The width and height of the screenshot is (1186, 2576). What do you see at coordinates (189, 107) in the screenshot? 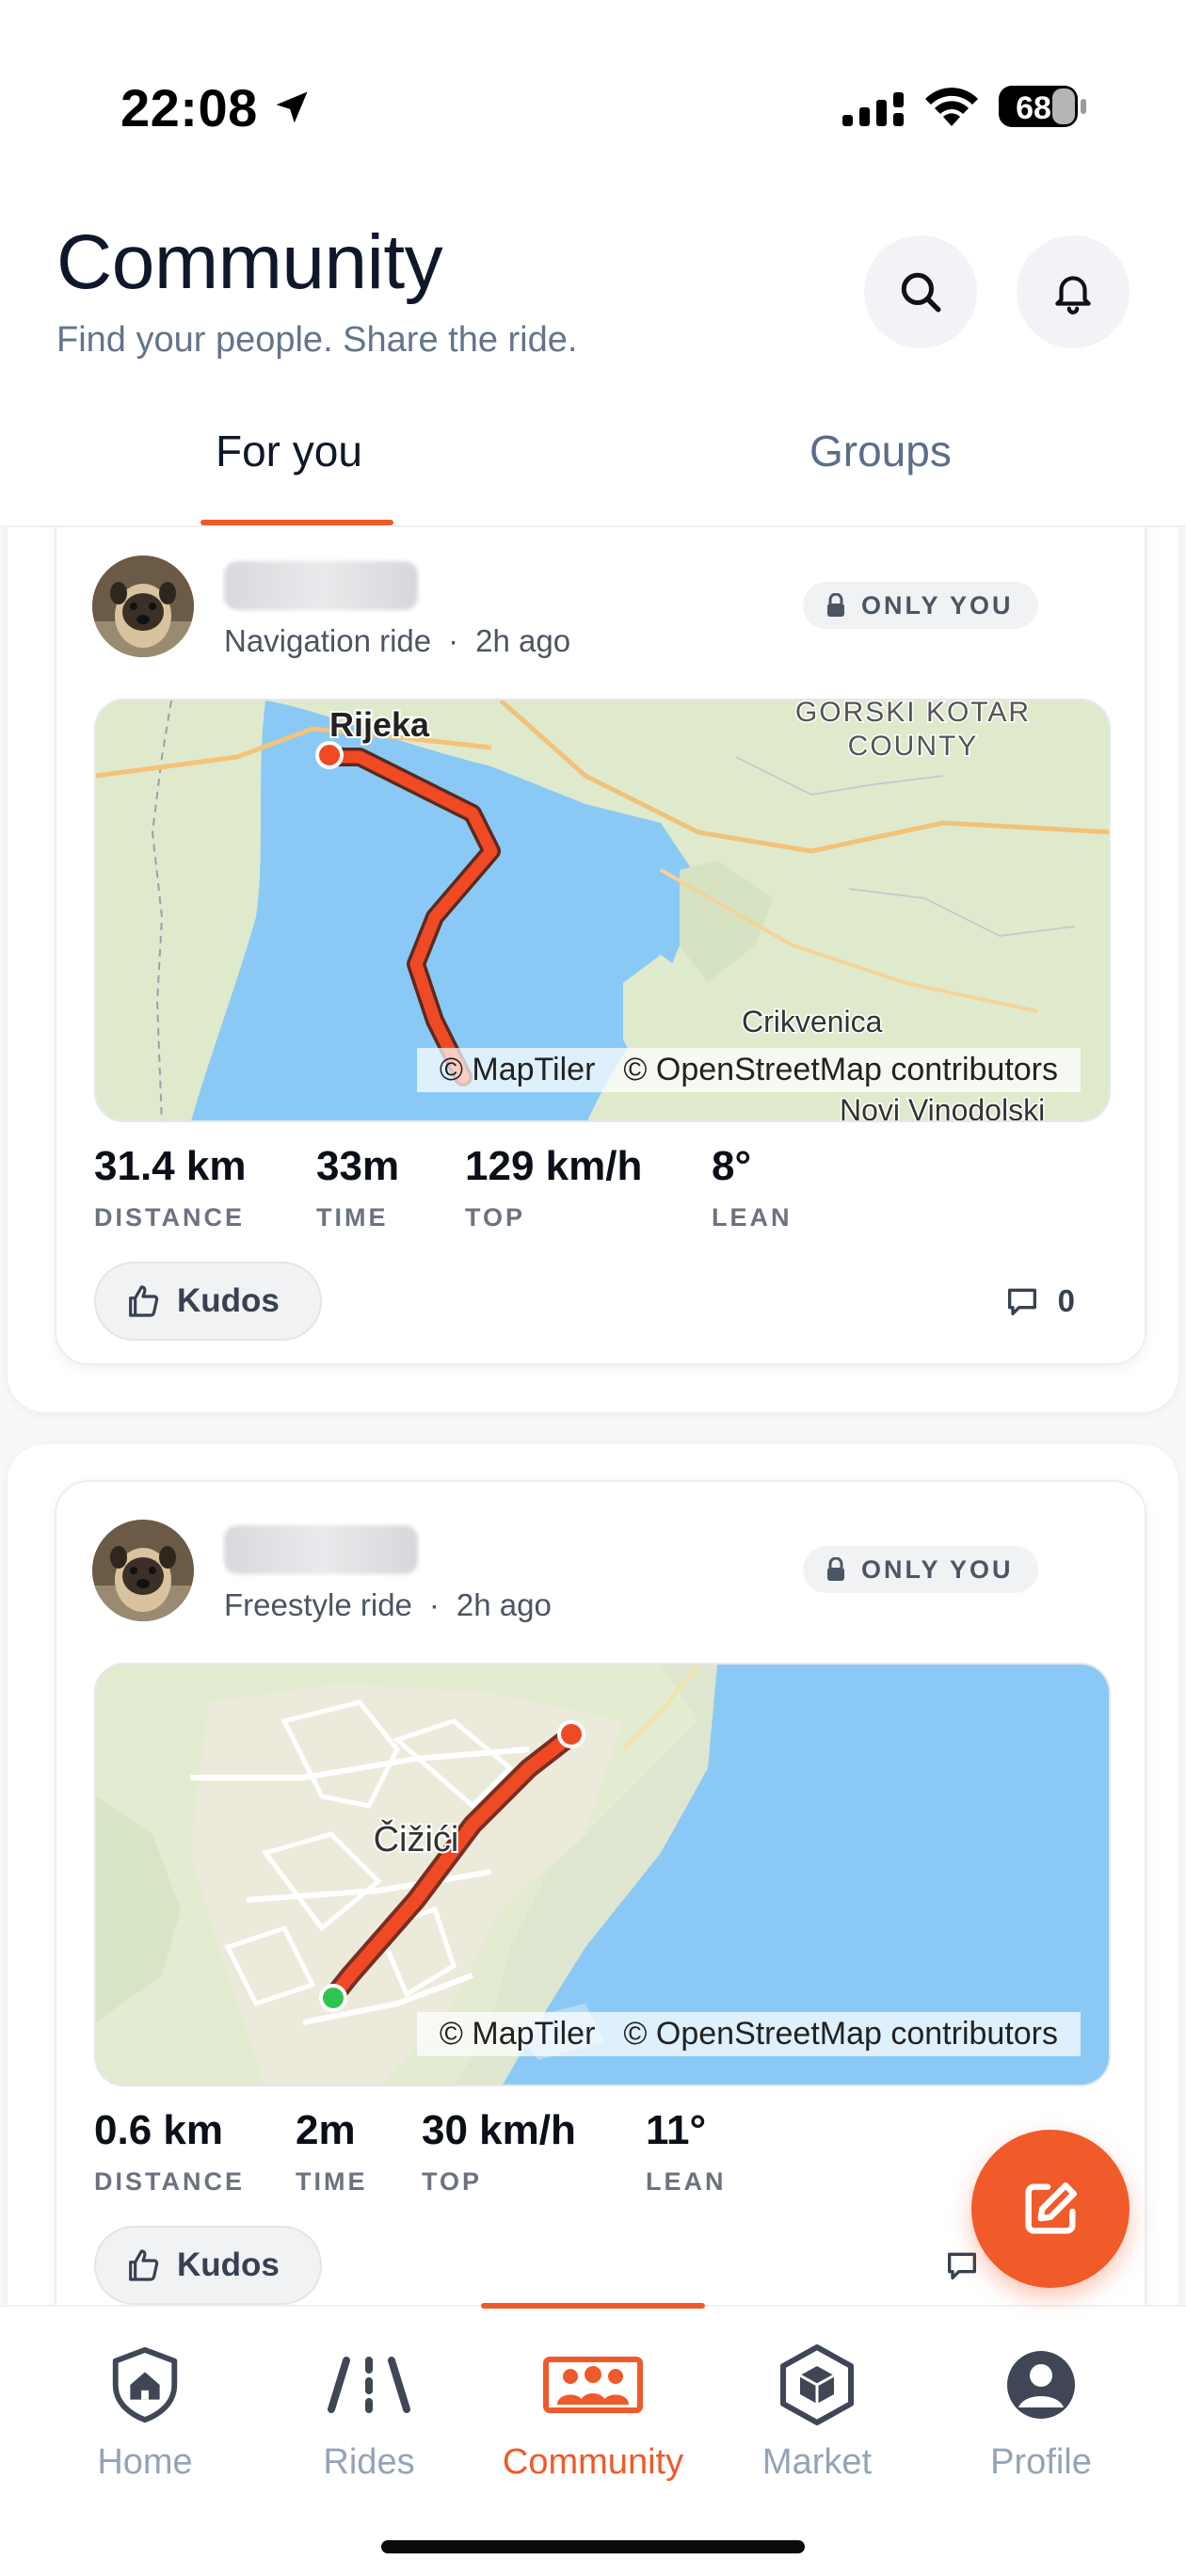
I see `status-time: 22:08` at bounding box center [189, 107].